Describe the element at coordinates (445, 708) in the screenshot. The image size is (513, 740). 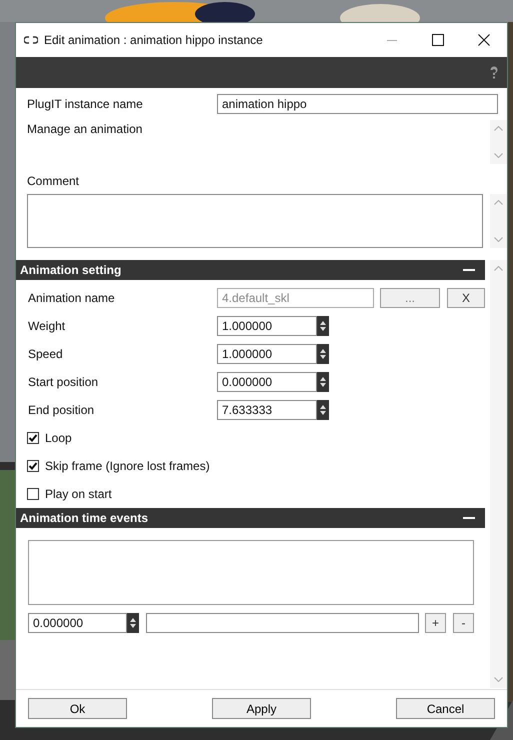
I see `dialog-button: Cancel` at that location.